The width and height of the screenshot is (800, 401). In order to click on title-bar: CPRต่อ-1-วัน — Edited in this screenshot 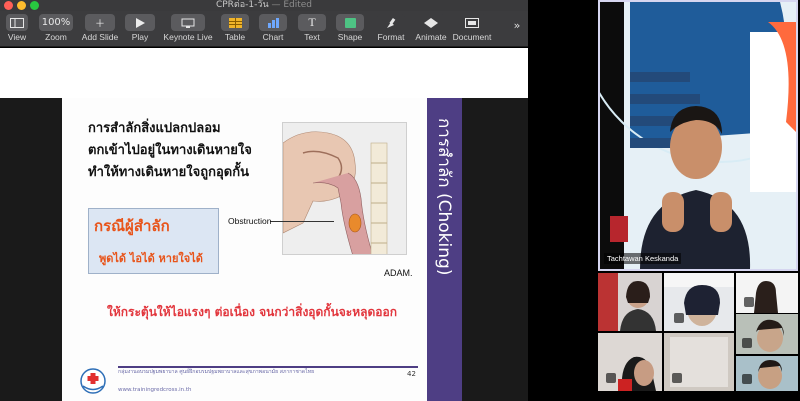, I will do `click(264, 5)`.